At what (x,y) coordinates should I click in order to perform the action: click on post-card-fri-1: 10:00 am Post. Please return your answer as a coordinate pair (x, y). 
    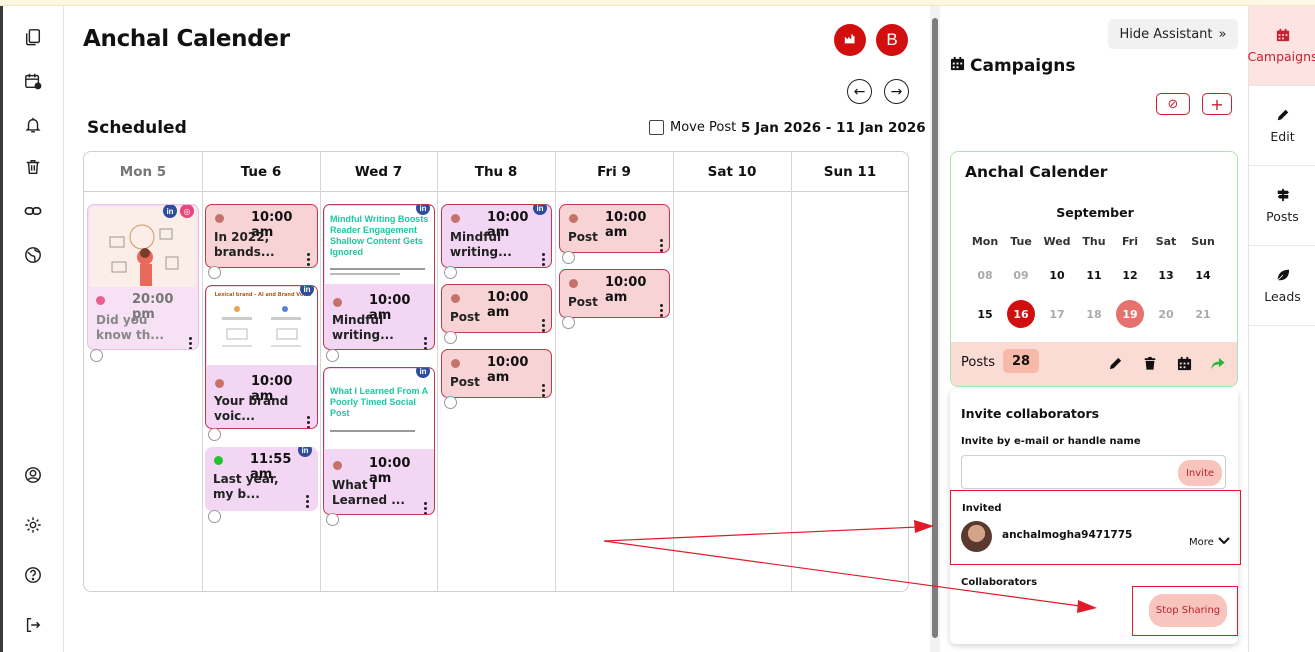
    Looking at the image, I should click on (614, 228).